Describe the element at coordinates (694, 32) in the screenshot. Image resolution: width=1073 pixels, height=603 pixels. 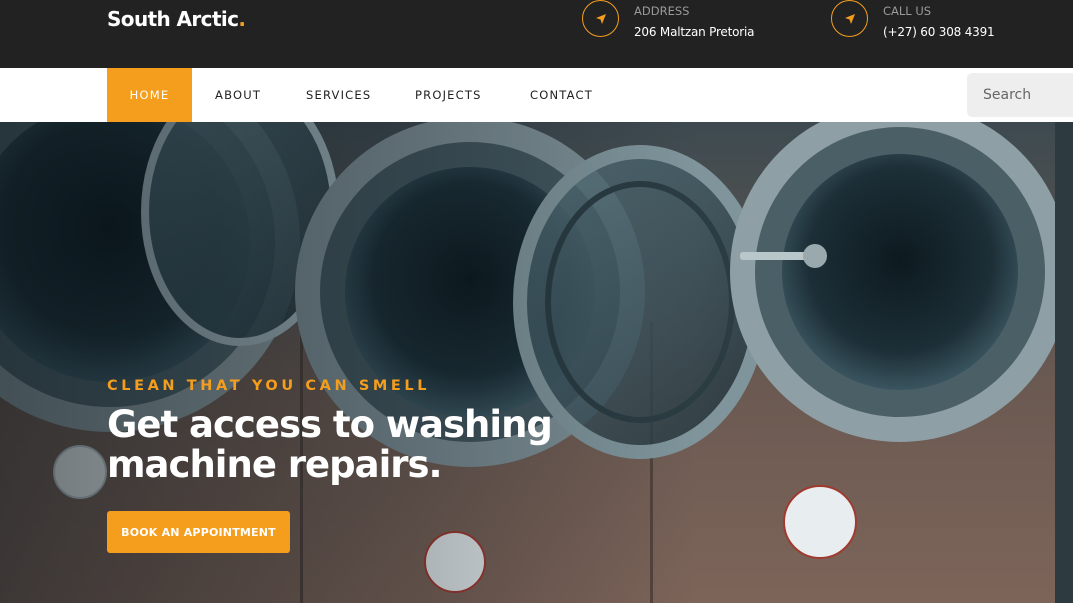
I see `address-value: 206 Maltzan Pretoria` at that location.